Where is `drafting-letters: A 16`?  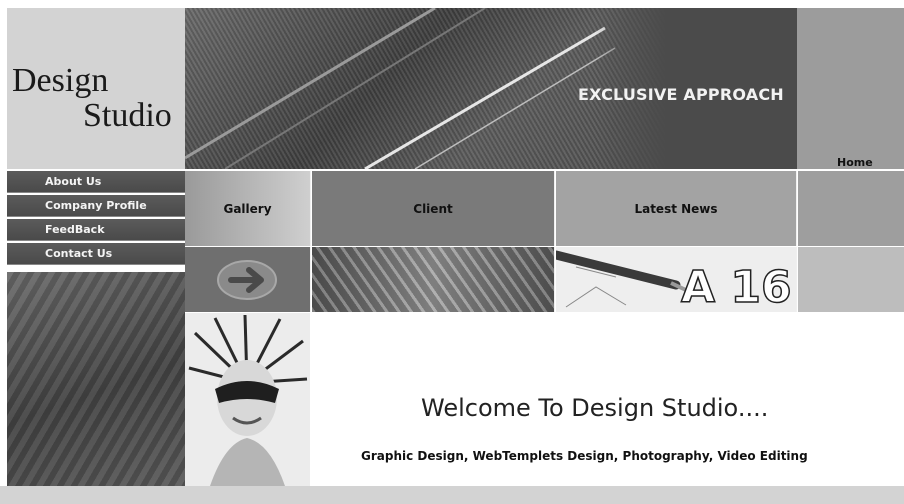
drafting-letters: A 16 is located at coordinates (736, 287).